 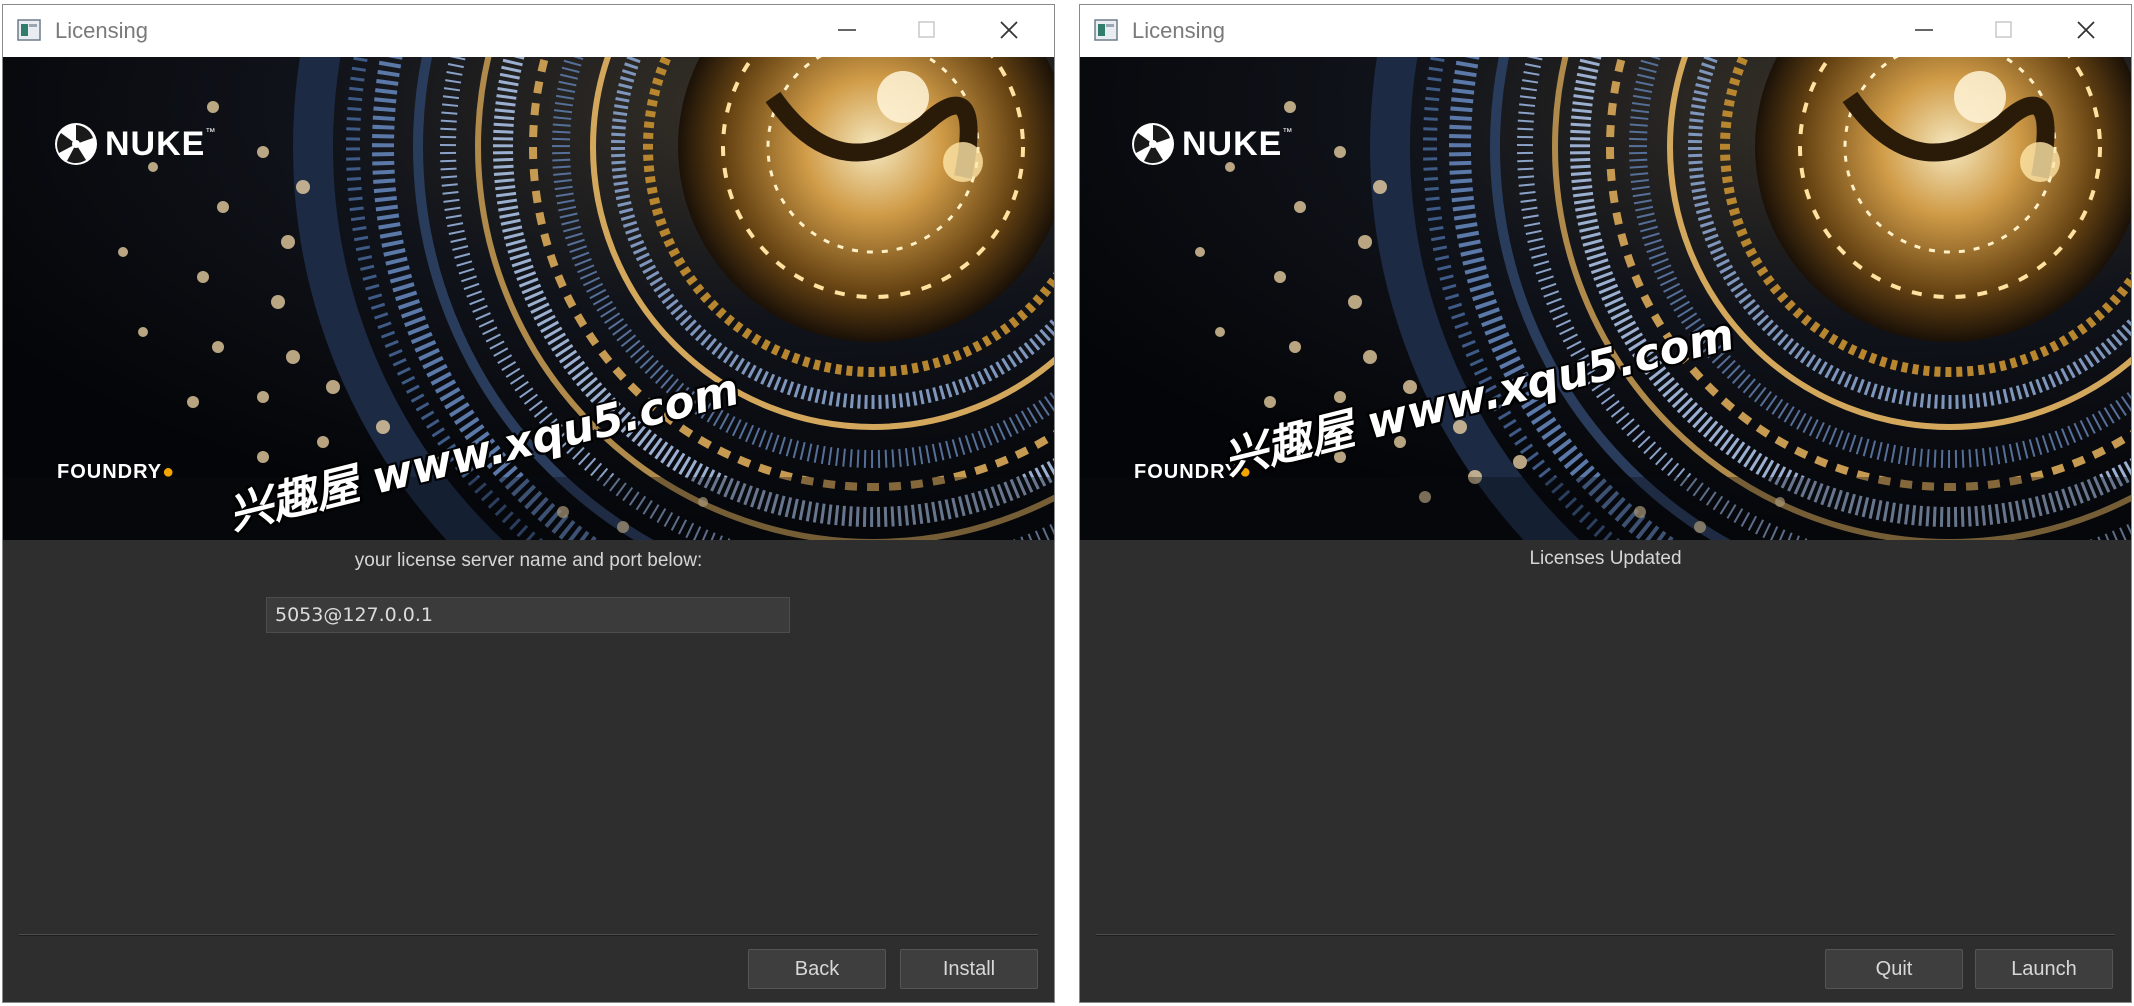 I want to click on foundry-logo: FOUNDRY●, so click(x=116, y=472).